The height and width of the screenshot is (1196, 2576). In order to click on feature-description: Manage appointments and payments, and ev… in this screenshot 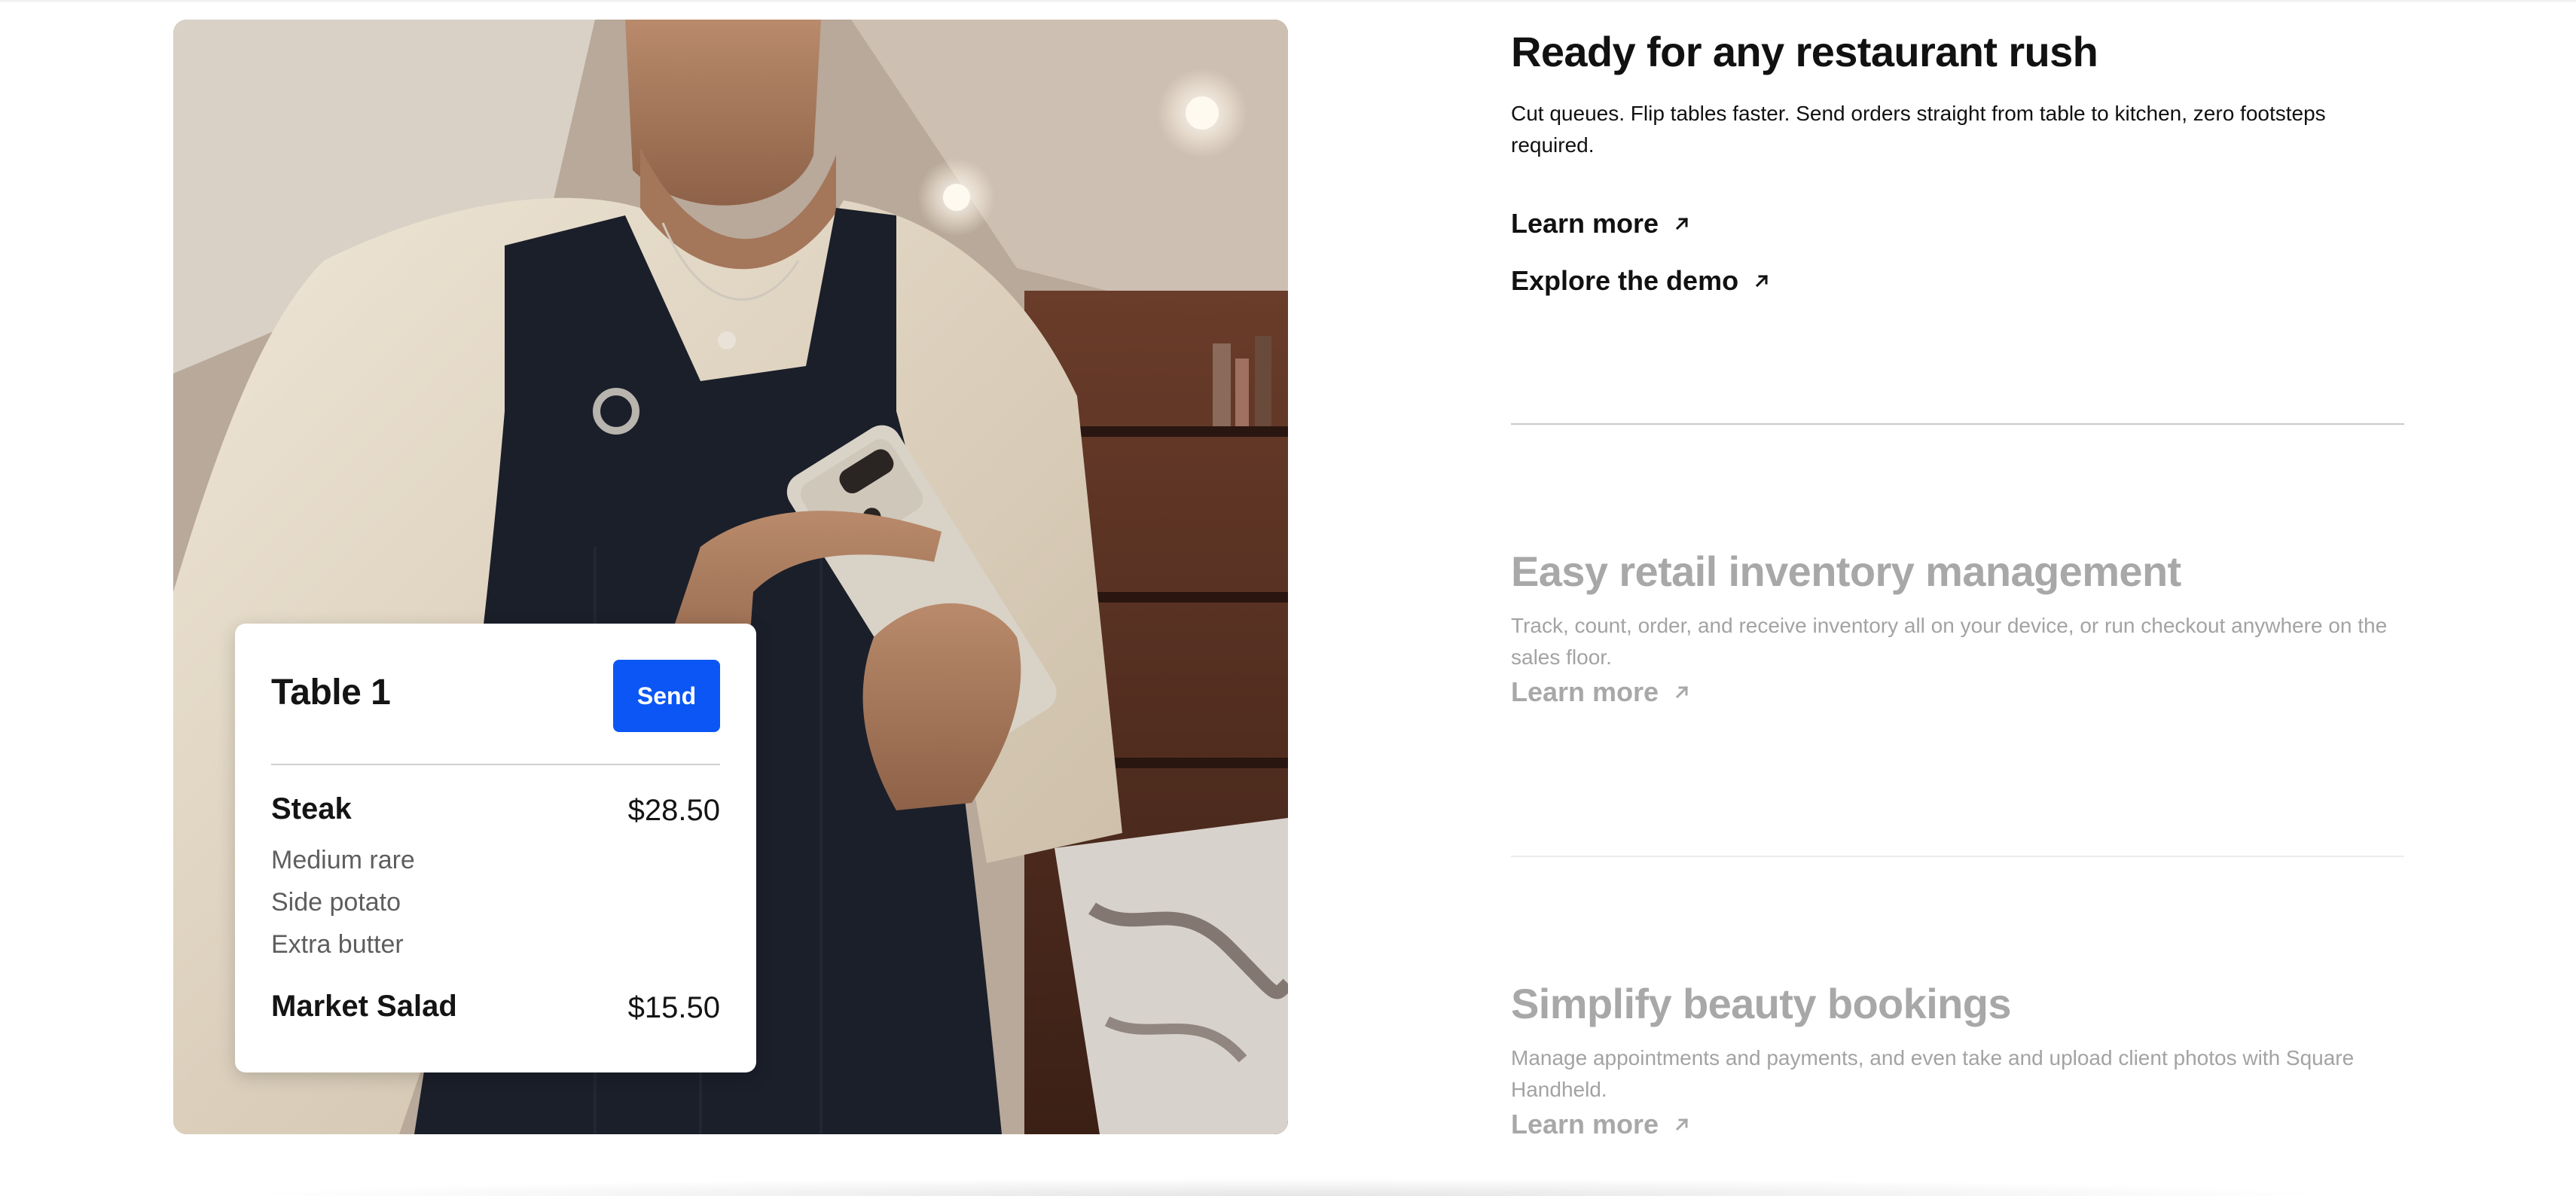, I will do `click(1933, 1073)`.